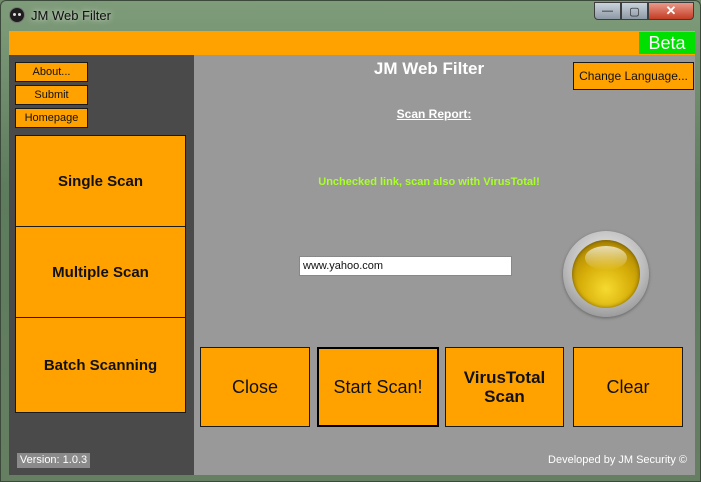  I want to click on developer-credit: Developed by JM Security ©, so click(617, 460).